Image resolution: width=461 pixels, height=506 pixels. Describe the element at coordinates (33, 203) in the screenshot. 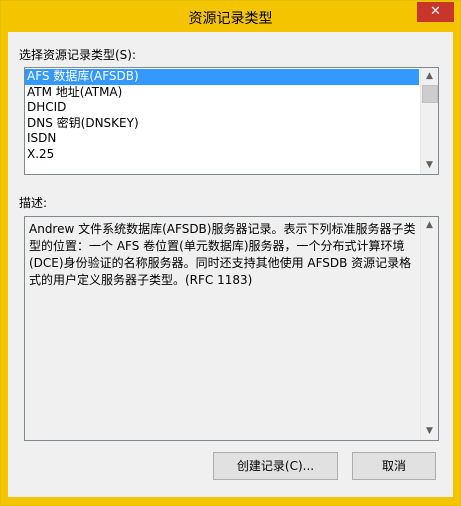

I see `description-label: 描述:` at that location.